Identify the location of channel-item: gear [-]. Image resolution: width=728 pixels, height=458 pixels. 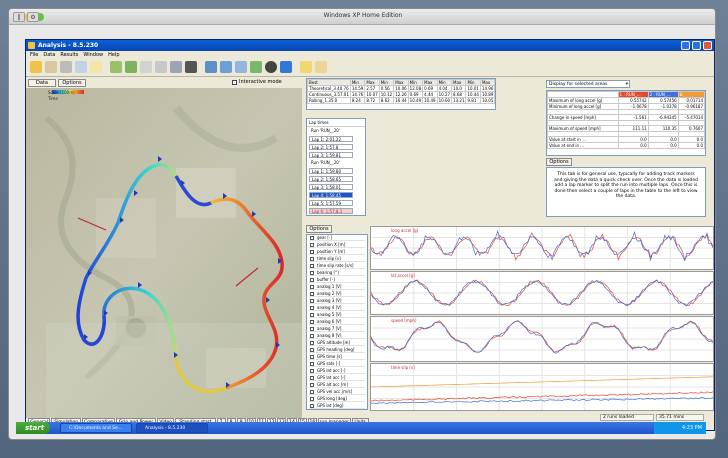
(337, 238).